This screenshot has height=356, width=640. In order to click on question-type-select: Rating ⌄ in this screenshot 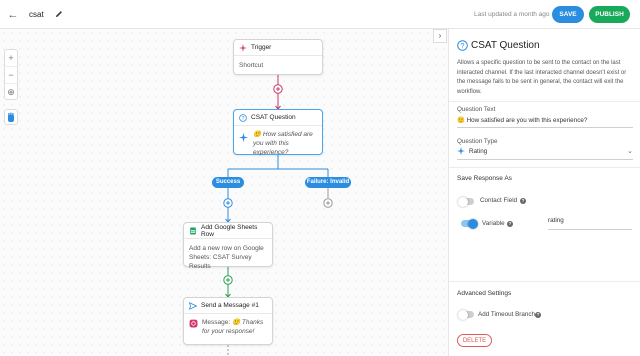, I will do `click(545, 151)`.